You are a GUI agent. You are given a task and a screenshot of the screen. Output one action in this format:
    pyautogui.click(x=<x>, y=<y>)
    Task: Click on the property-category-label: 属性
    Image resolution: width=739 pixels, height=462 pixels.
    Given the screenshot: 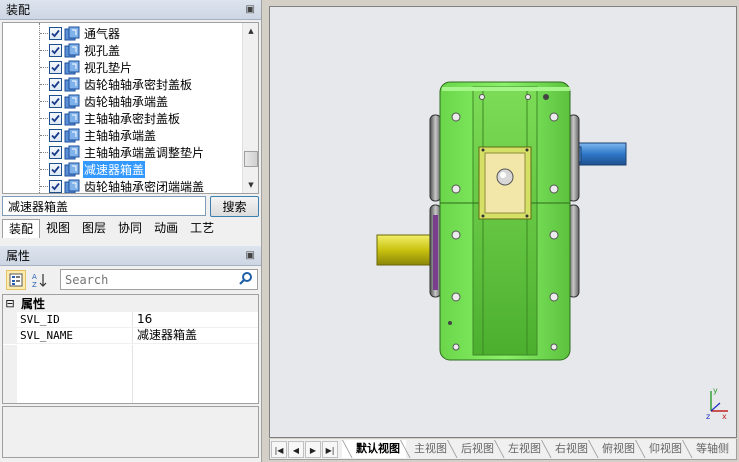 What is the action you would take?
    pyautogui.click(x=33, y=304)
    